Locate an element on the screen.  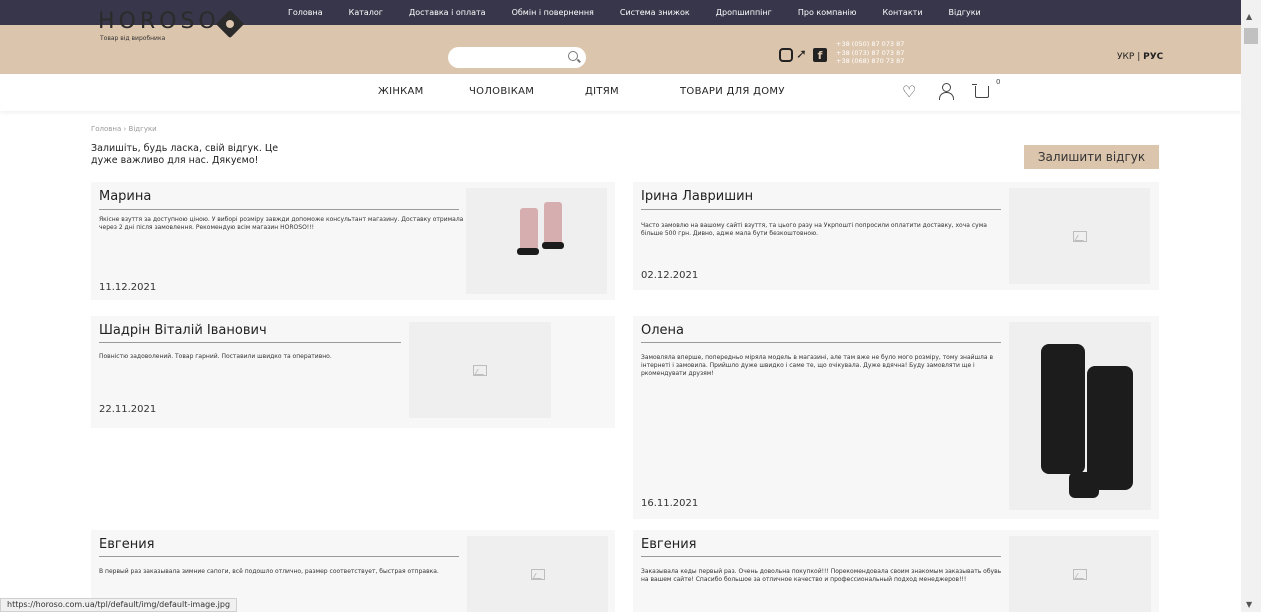
review-date: 16.11.2021 is located at coordinates (670, 503).